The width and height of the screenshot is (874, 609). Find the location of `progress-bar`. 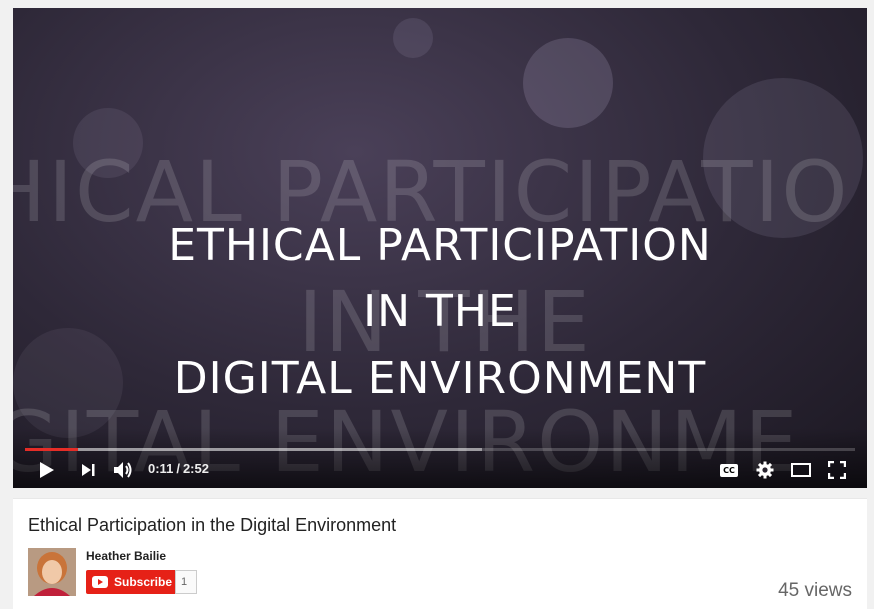

progress-bar is located at coordinates (440, 449).